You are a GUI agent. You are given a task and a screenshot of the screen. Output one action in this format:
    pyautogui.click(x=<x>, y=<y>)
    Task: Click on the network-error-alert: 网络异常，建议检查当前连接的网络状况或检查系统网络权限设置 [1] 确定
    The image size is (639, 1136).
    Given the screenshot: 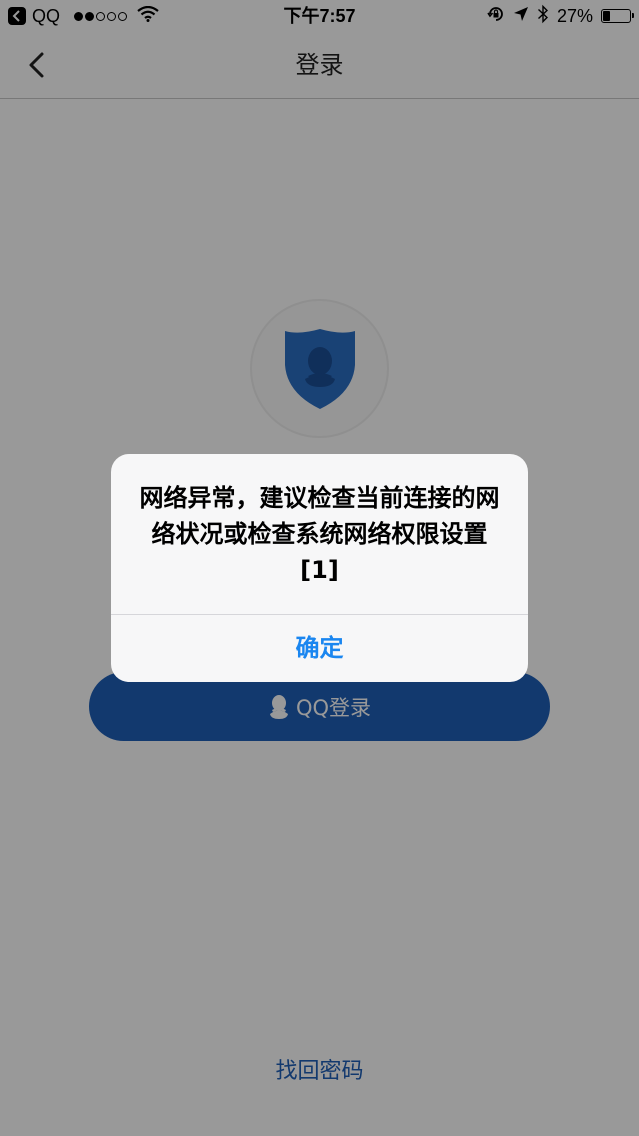 What is the action you would take?
    pyautogui.click(x=319, y=568)
    